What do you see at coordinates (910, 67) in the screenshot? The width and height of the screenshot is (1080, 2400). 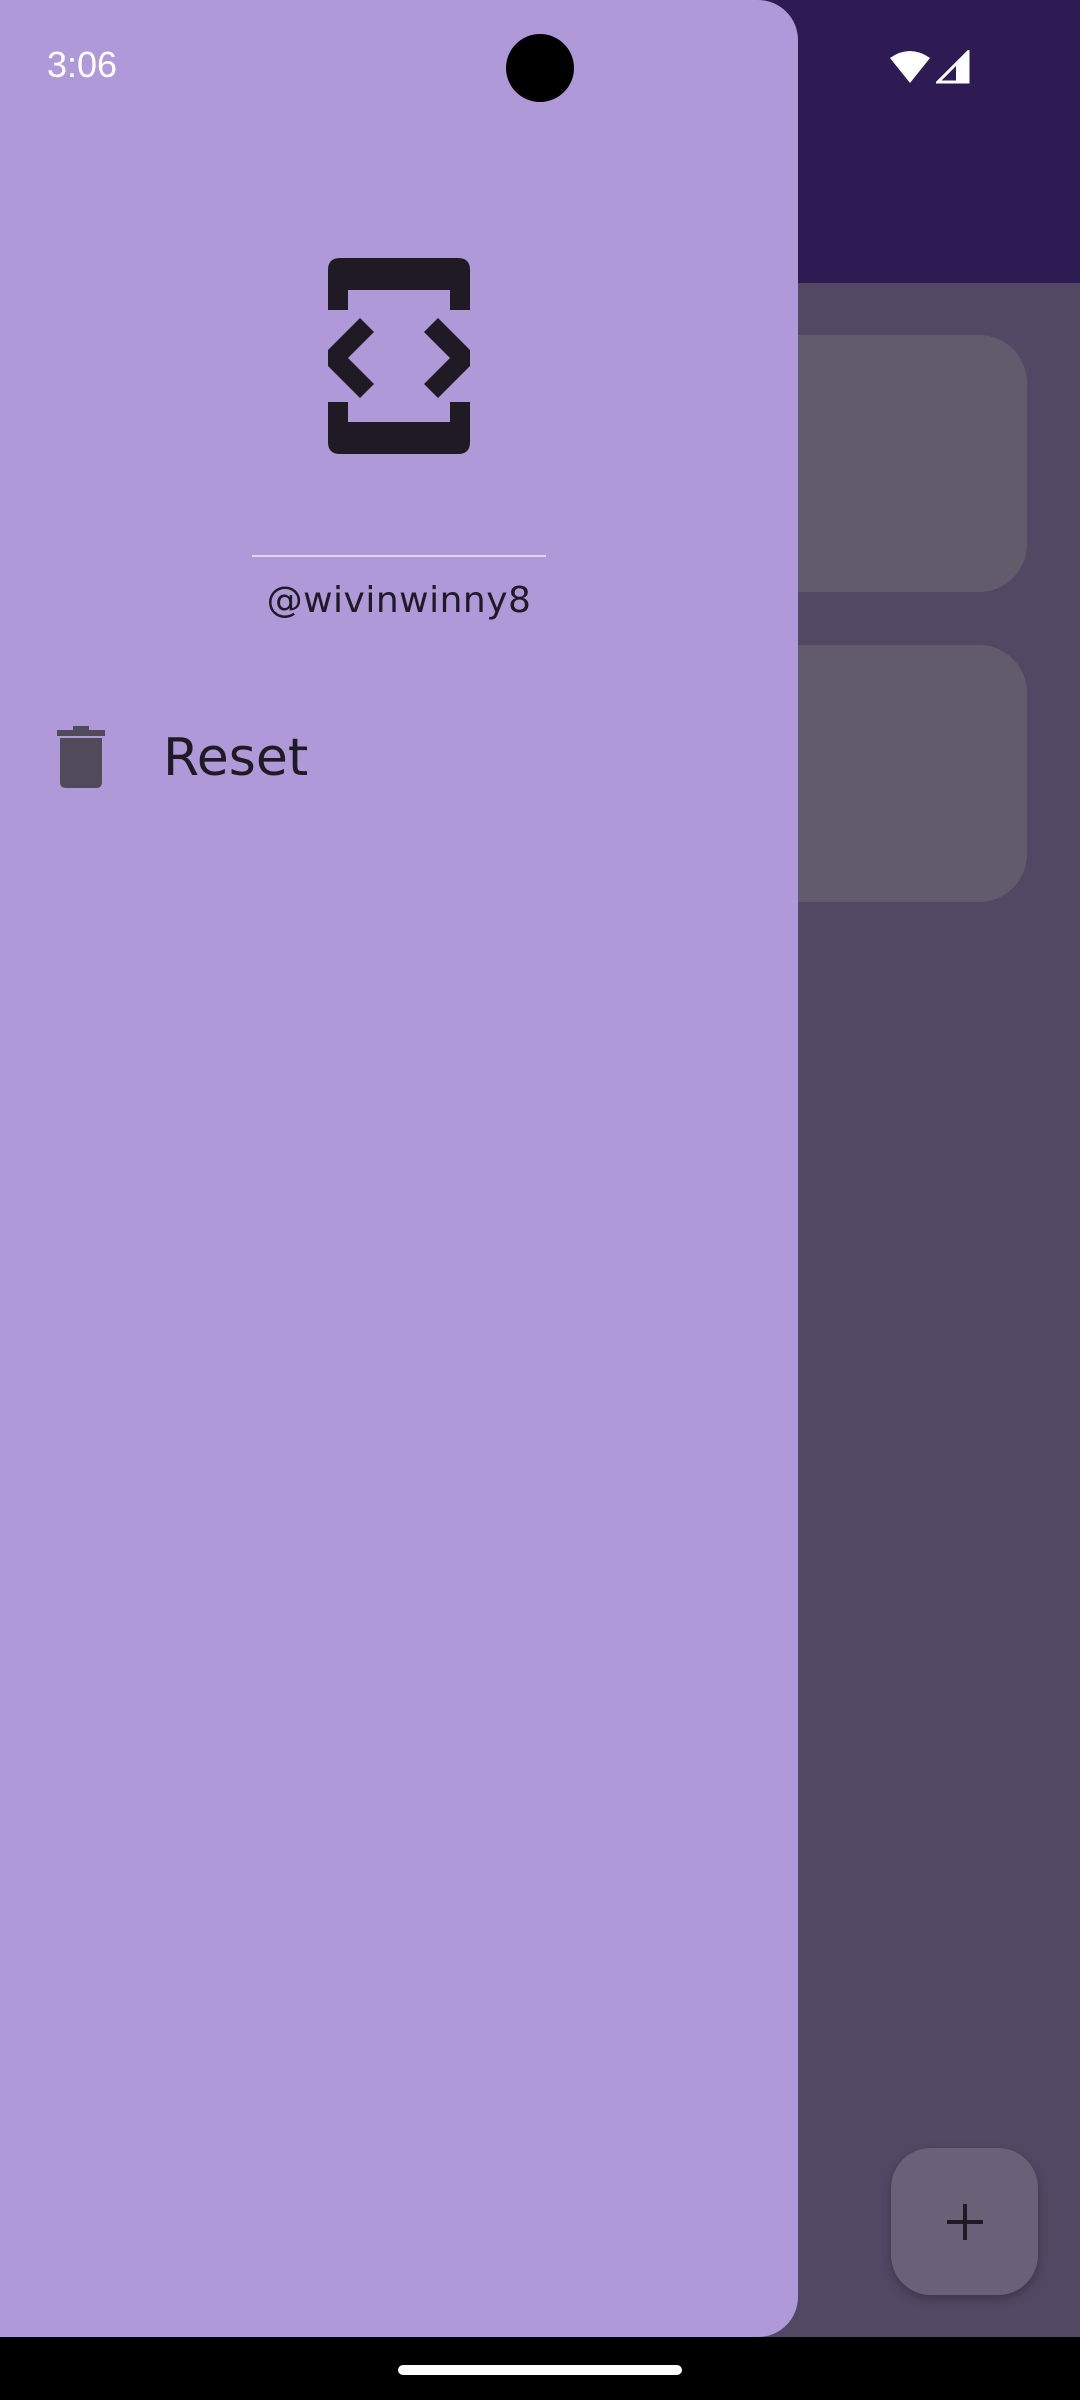 I see `wifi-icon` at bounding box center [910, 67].